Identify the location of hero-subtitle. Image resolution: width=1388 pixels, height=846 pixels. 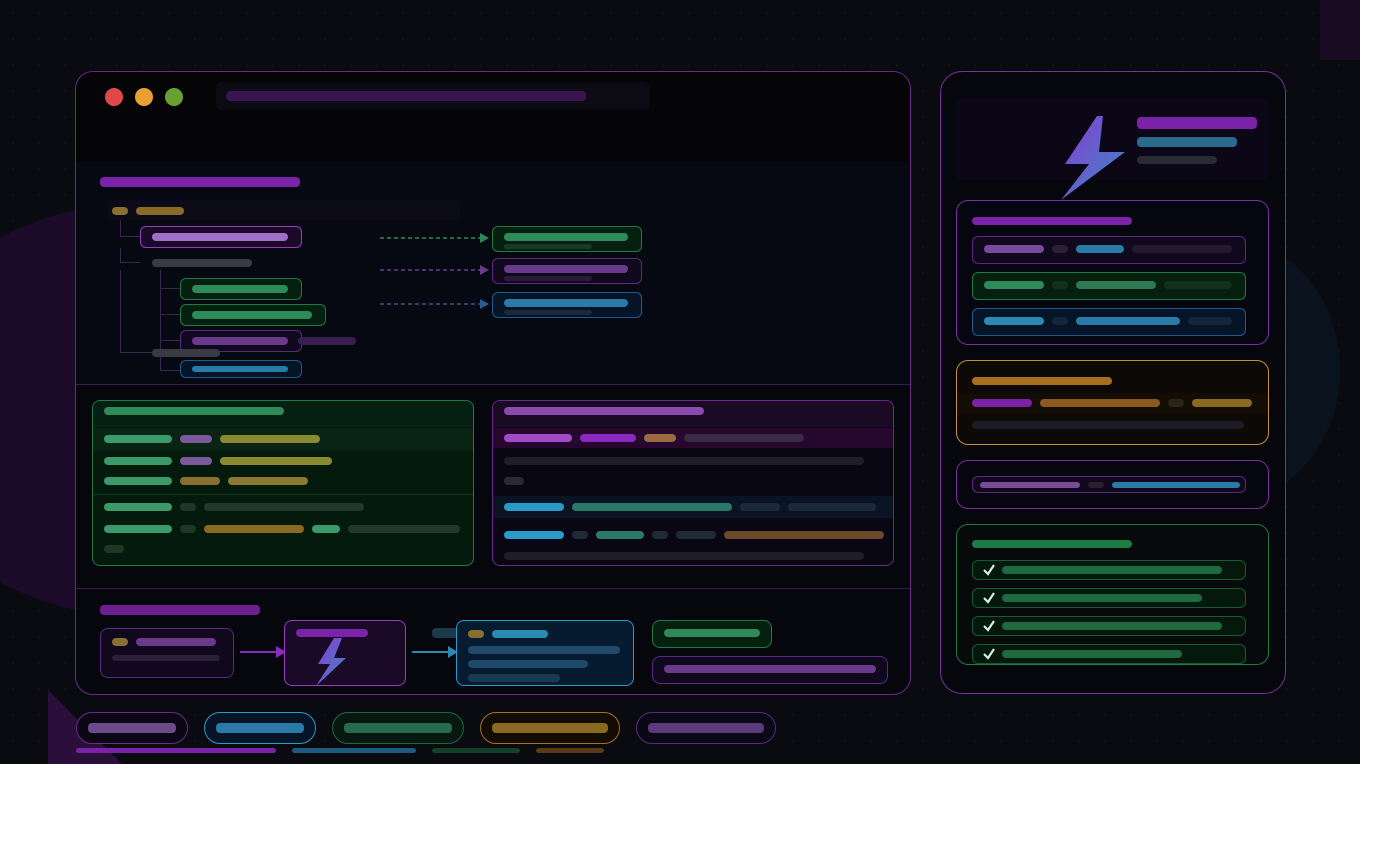
(1187, 142).